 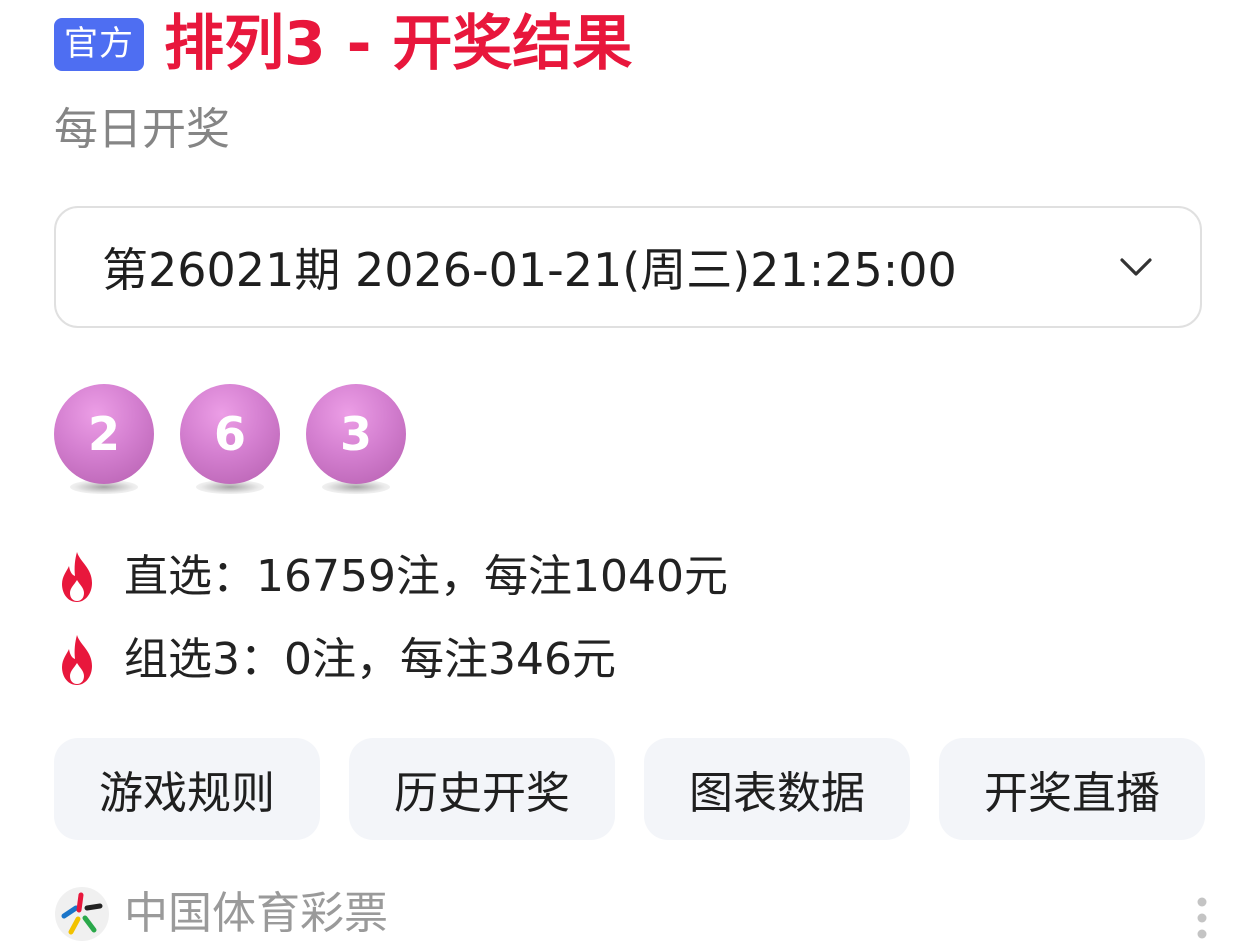 I want to click on prize-row-group3: 组选3：0注，每注346元, so click(x=335, y=660).